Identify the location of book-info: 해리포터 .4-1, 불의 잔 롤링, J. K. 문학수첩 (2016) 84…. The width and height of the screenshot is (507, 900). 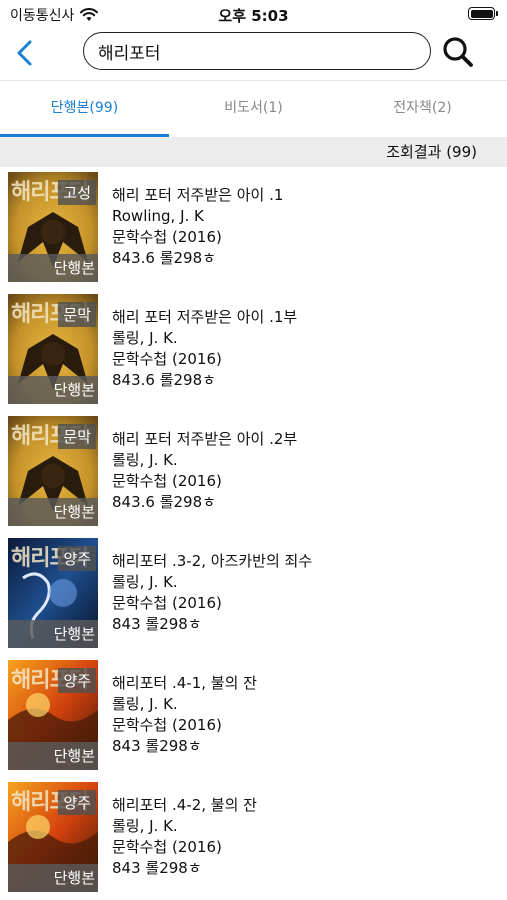
(184, 715).